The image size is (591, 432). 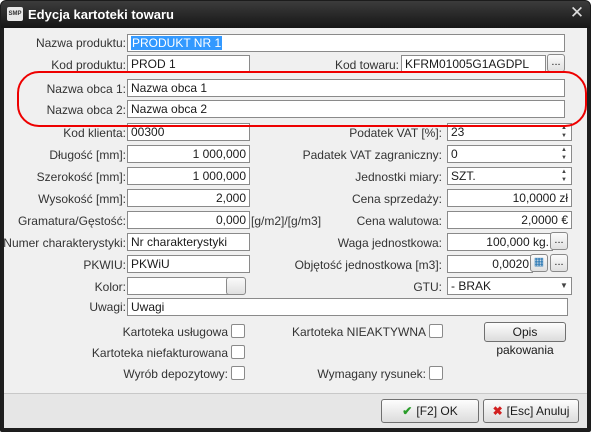 I want to click on podatek-vat-zagr-value: 0, so click(x=454, y=154).